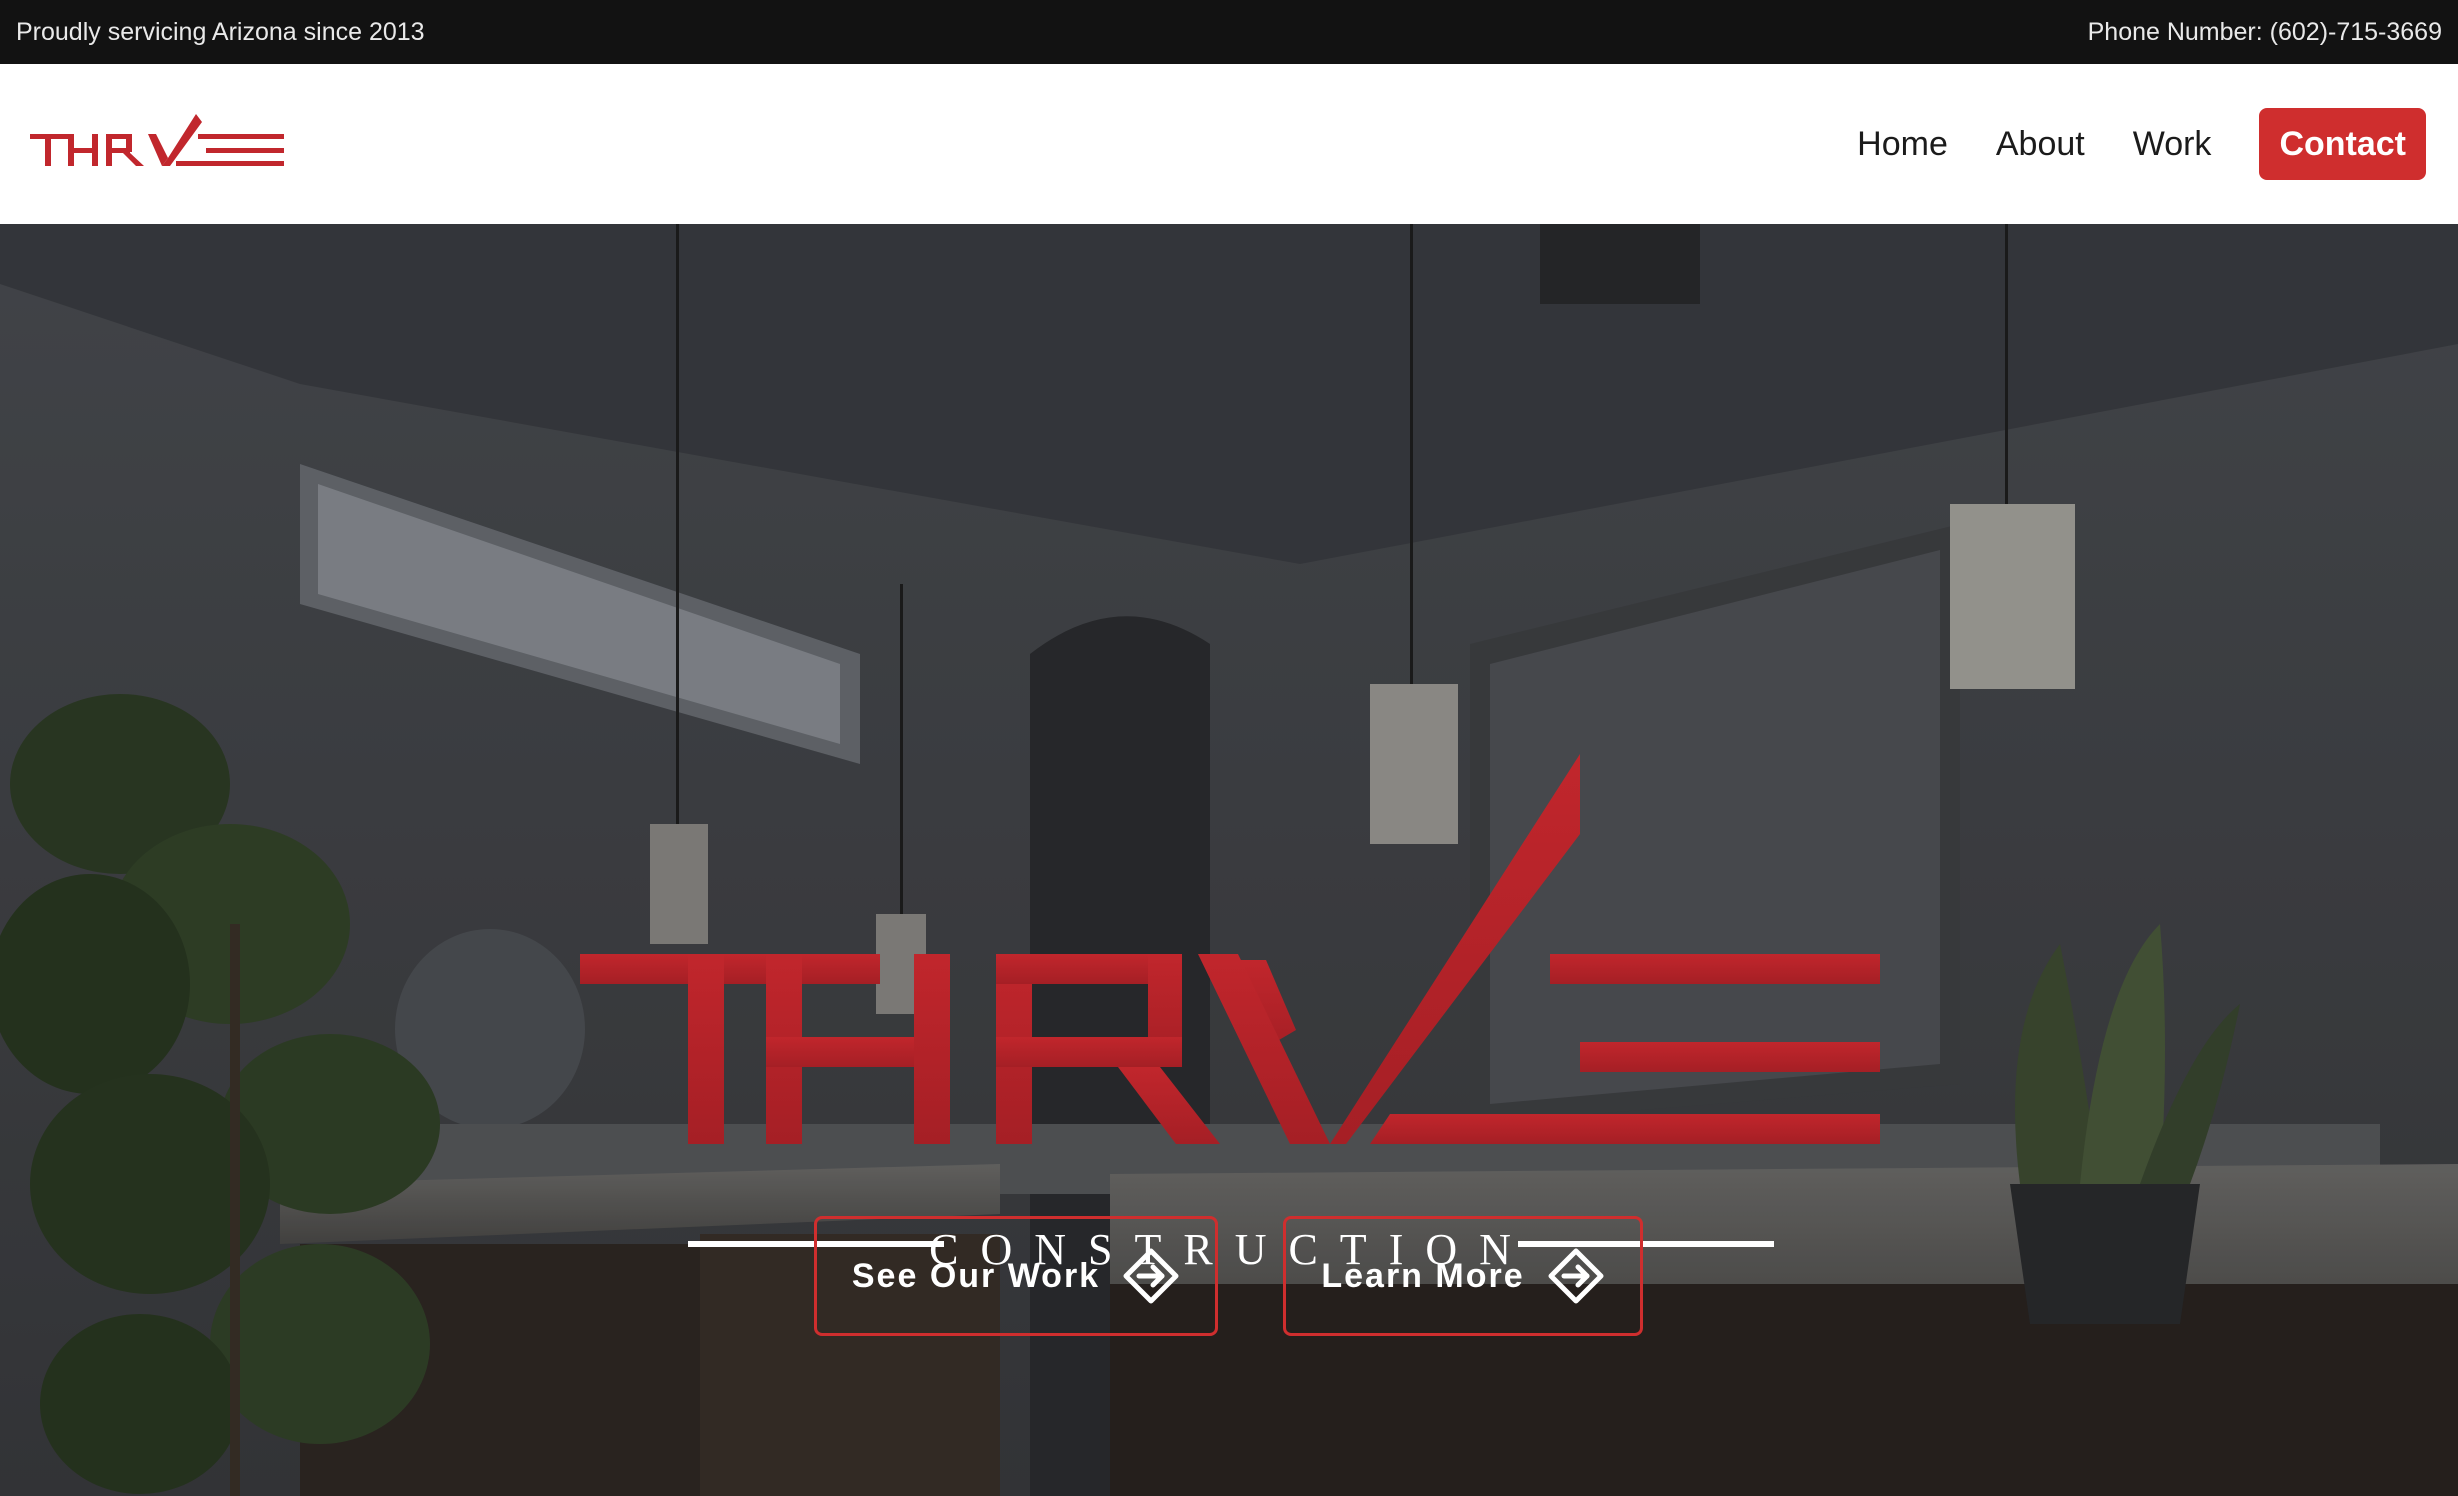  I want to click on see-our-work-button: See Our Work, so click(1016, 1276).